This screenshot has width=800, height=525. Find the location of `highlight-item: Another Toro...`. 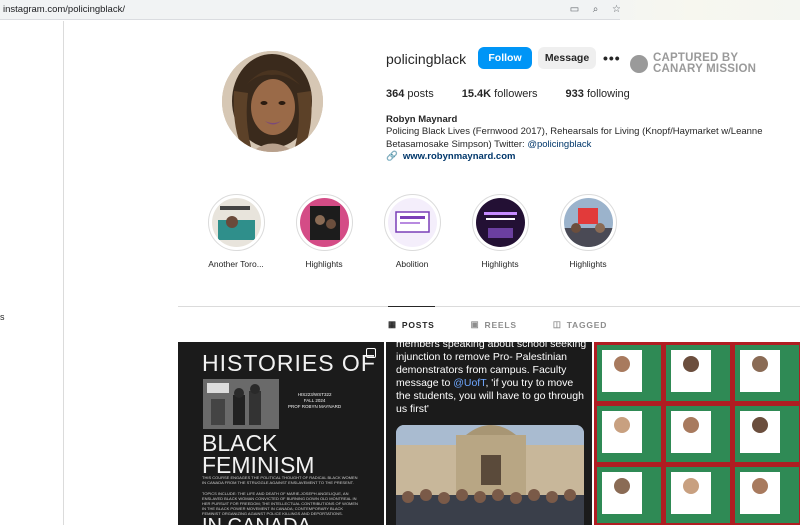

highlight-item: Another Toro... is located at coordinates (236, 231).